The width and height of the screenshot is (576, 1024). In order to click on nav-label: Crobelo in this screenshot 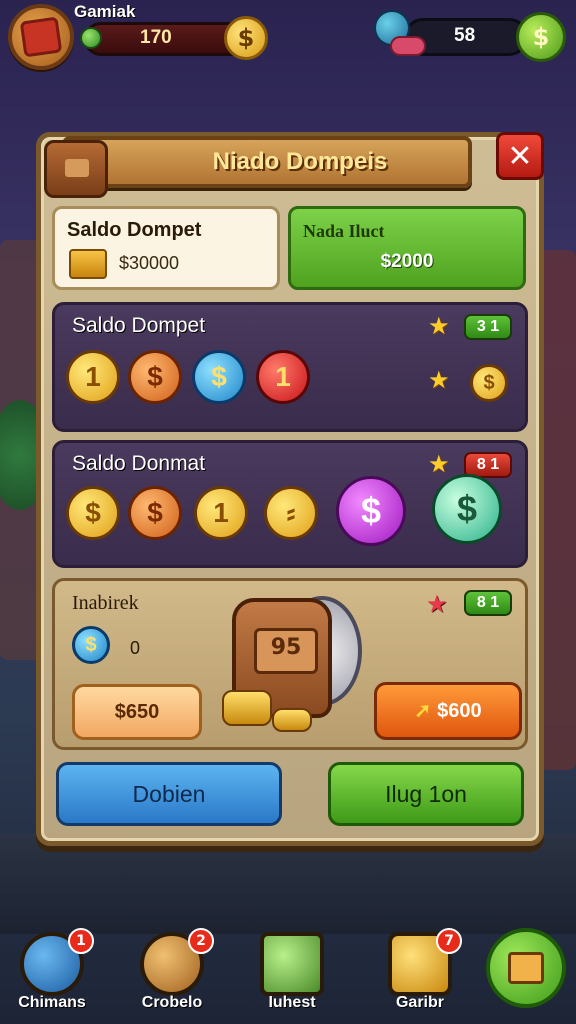, I will do `click(172, 1002)`.